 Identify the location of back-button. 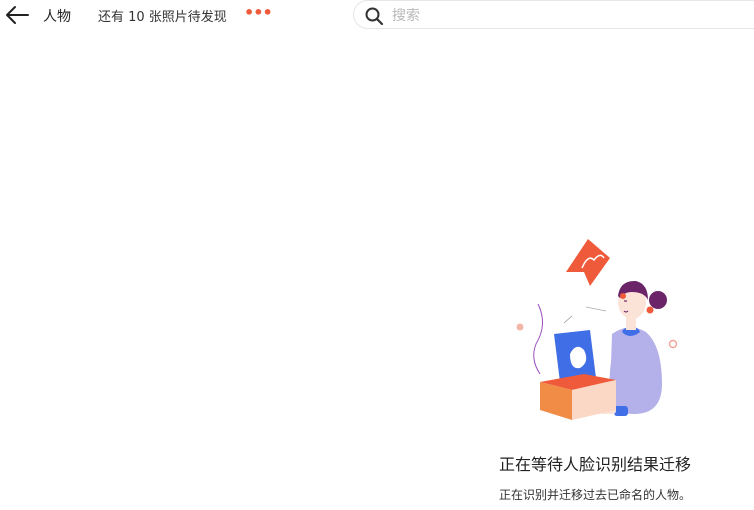
(17, 15).